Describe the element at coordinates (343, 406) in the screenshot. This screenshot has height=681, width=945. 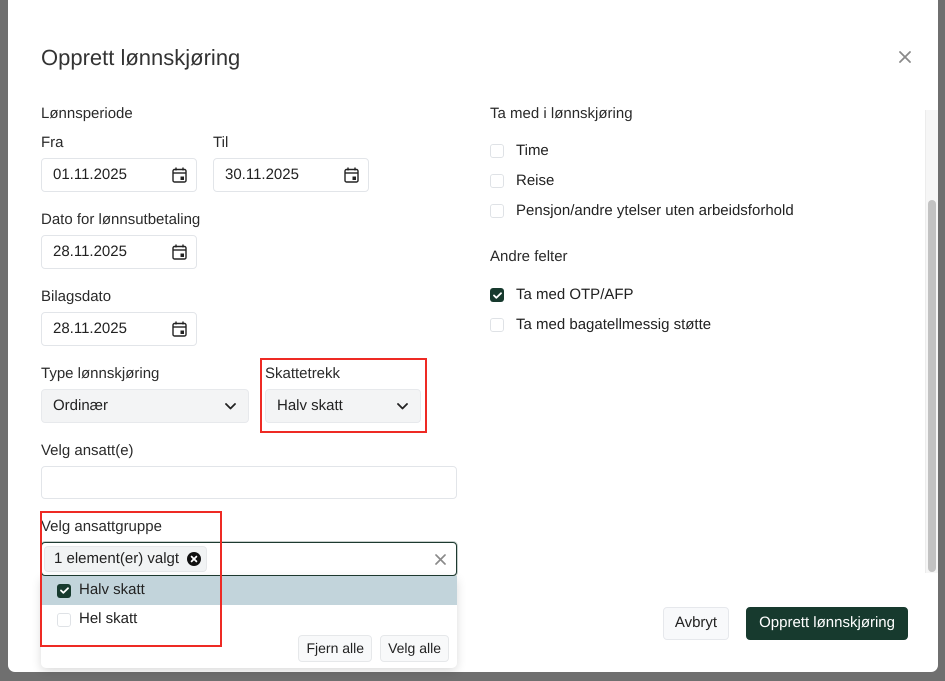
I see `select-field: Halv skatt` at that location.